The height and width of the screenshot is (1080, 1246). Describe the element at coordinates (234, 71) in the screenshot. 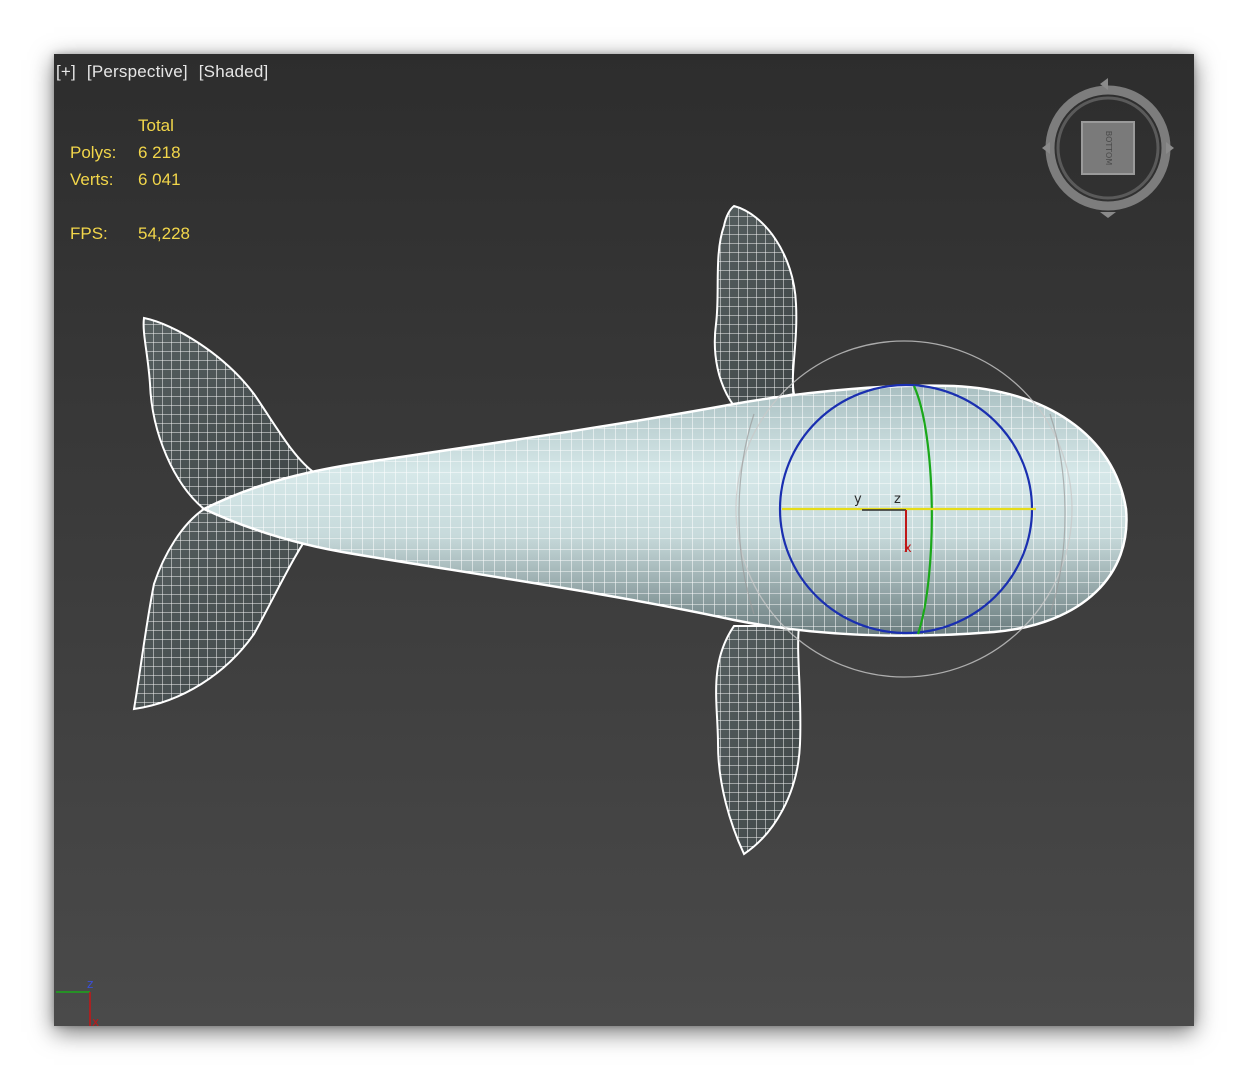

I see `viewport-shading-menu: [Shaded]` at that location.